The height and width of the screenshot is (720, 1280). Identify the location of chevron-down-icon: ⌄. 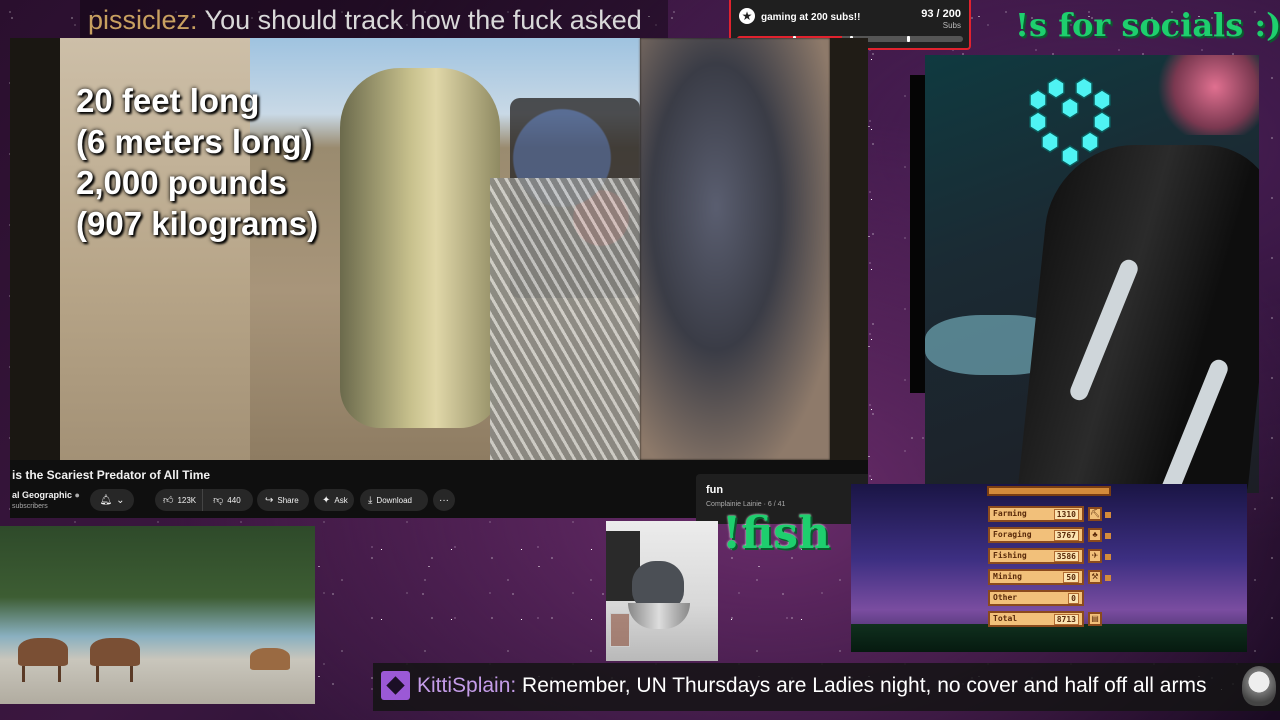
(120, 500).